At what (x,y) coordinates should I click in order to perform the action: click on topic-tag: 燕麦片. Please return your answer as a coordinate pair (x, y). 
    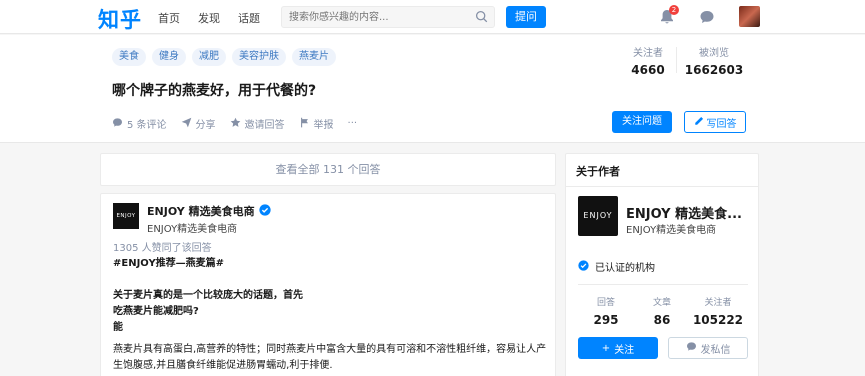
    Looking at the image, I should click on (314, 57).